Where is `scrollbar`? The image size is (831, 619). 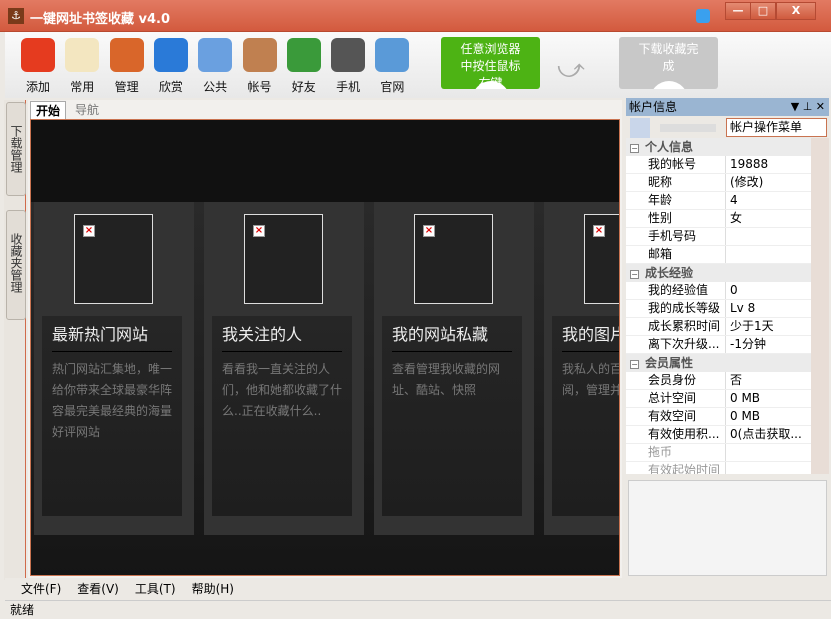
scrollbar is located at coordinates (820, 306).